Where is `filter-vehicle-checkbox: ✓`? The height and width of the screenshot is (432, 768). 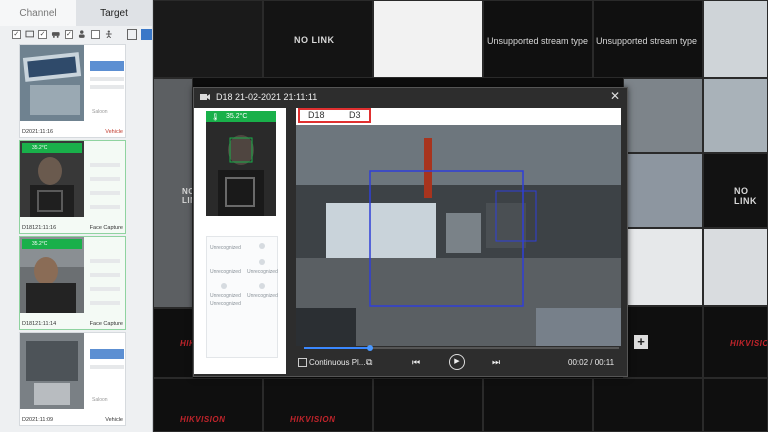 filter-vehicle-checkbox: ✓ is located at coordinates (42, 34).